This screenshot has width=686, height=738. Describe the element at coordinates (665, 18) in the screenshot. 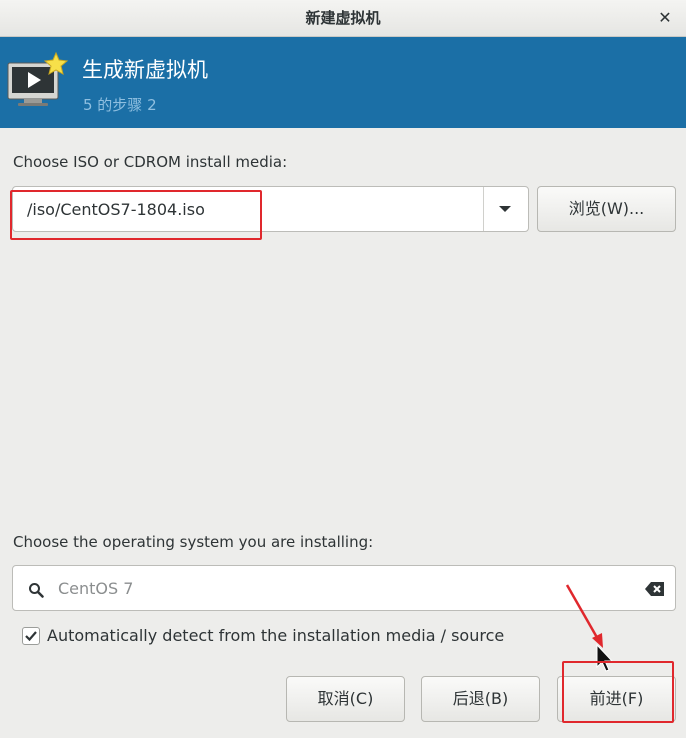

I see `close-icon: ✕` at that location.